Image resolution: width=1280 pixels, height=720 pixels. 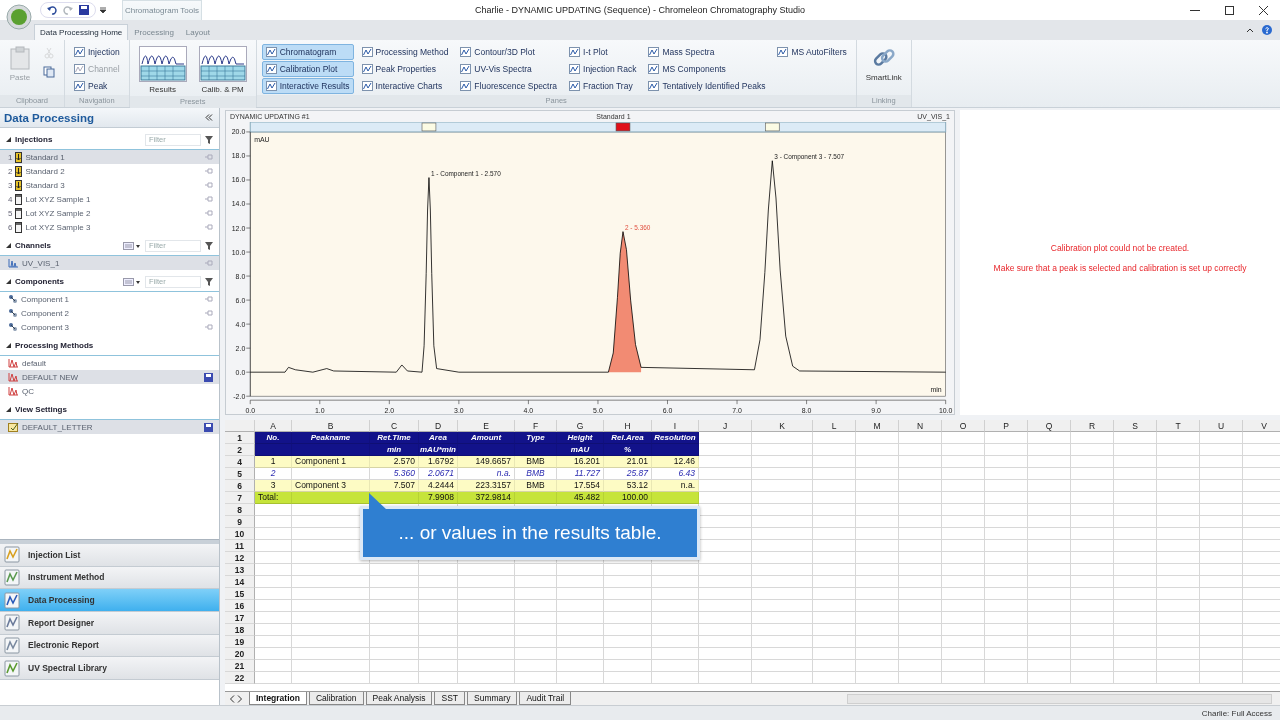 What do you see at coordinates (509, 52) in the screenshot?
I see `pane-toggle: Contour/3D Plot` at bounding box center [509, 52].